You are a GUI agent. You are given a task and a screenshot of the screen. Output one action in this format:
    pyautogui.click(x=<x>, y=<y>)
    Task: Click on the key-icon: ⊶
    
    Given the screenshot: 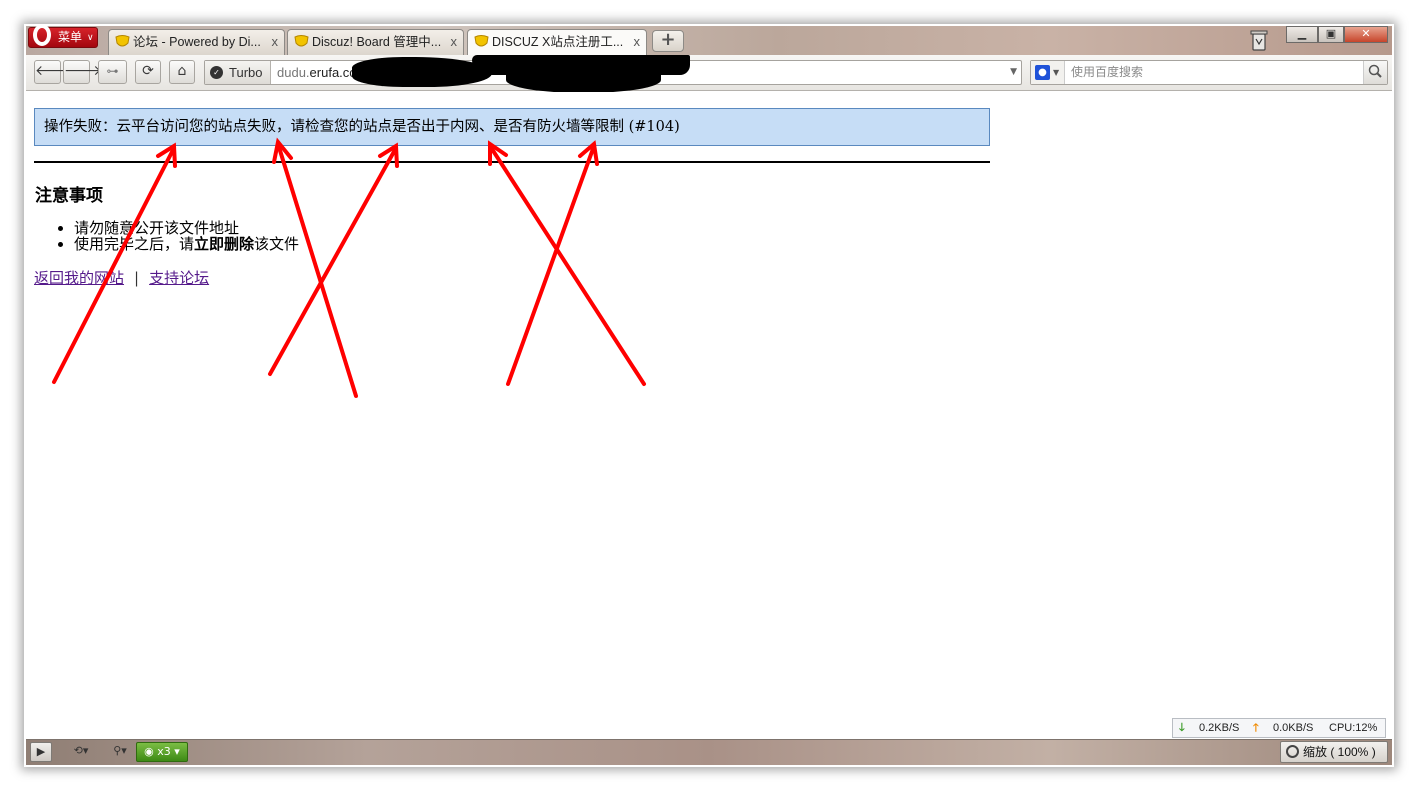 What is the action you would take?
    pyautogui.click(x=112, y=71)
    